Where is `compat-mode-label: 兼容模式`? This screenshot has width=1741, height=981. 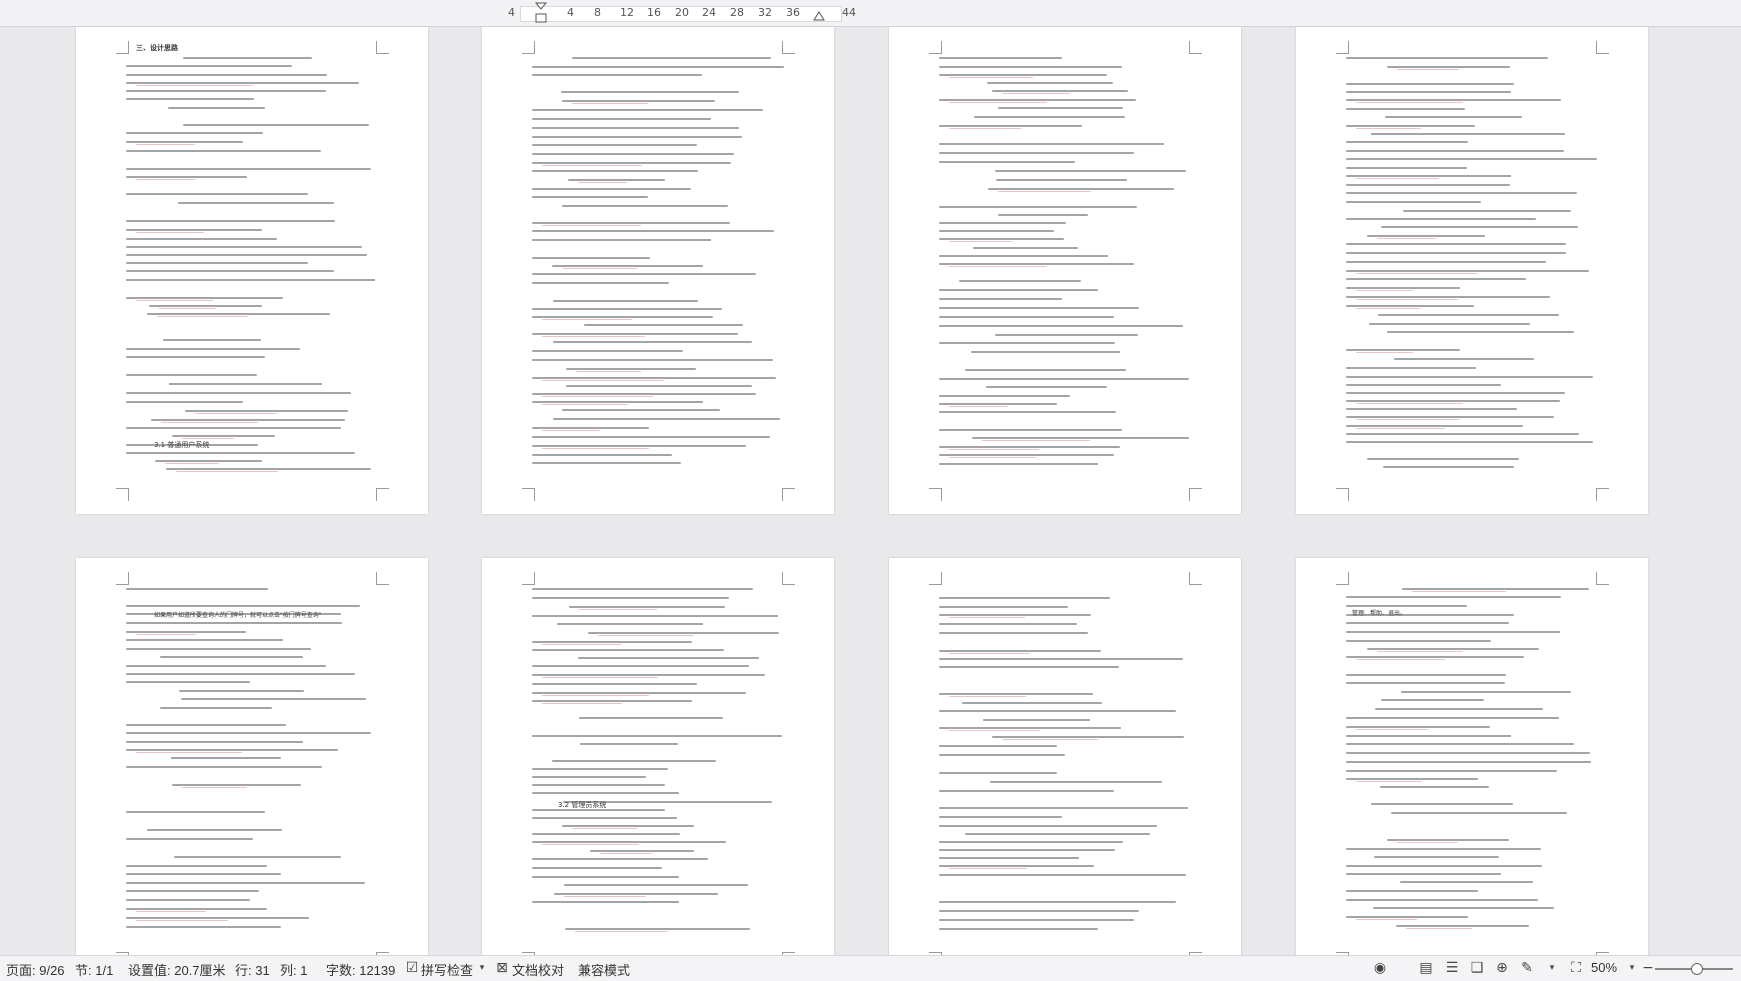
compat-mode-label: 兼容模式 is located at coordinates (604, 970).